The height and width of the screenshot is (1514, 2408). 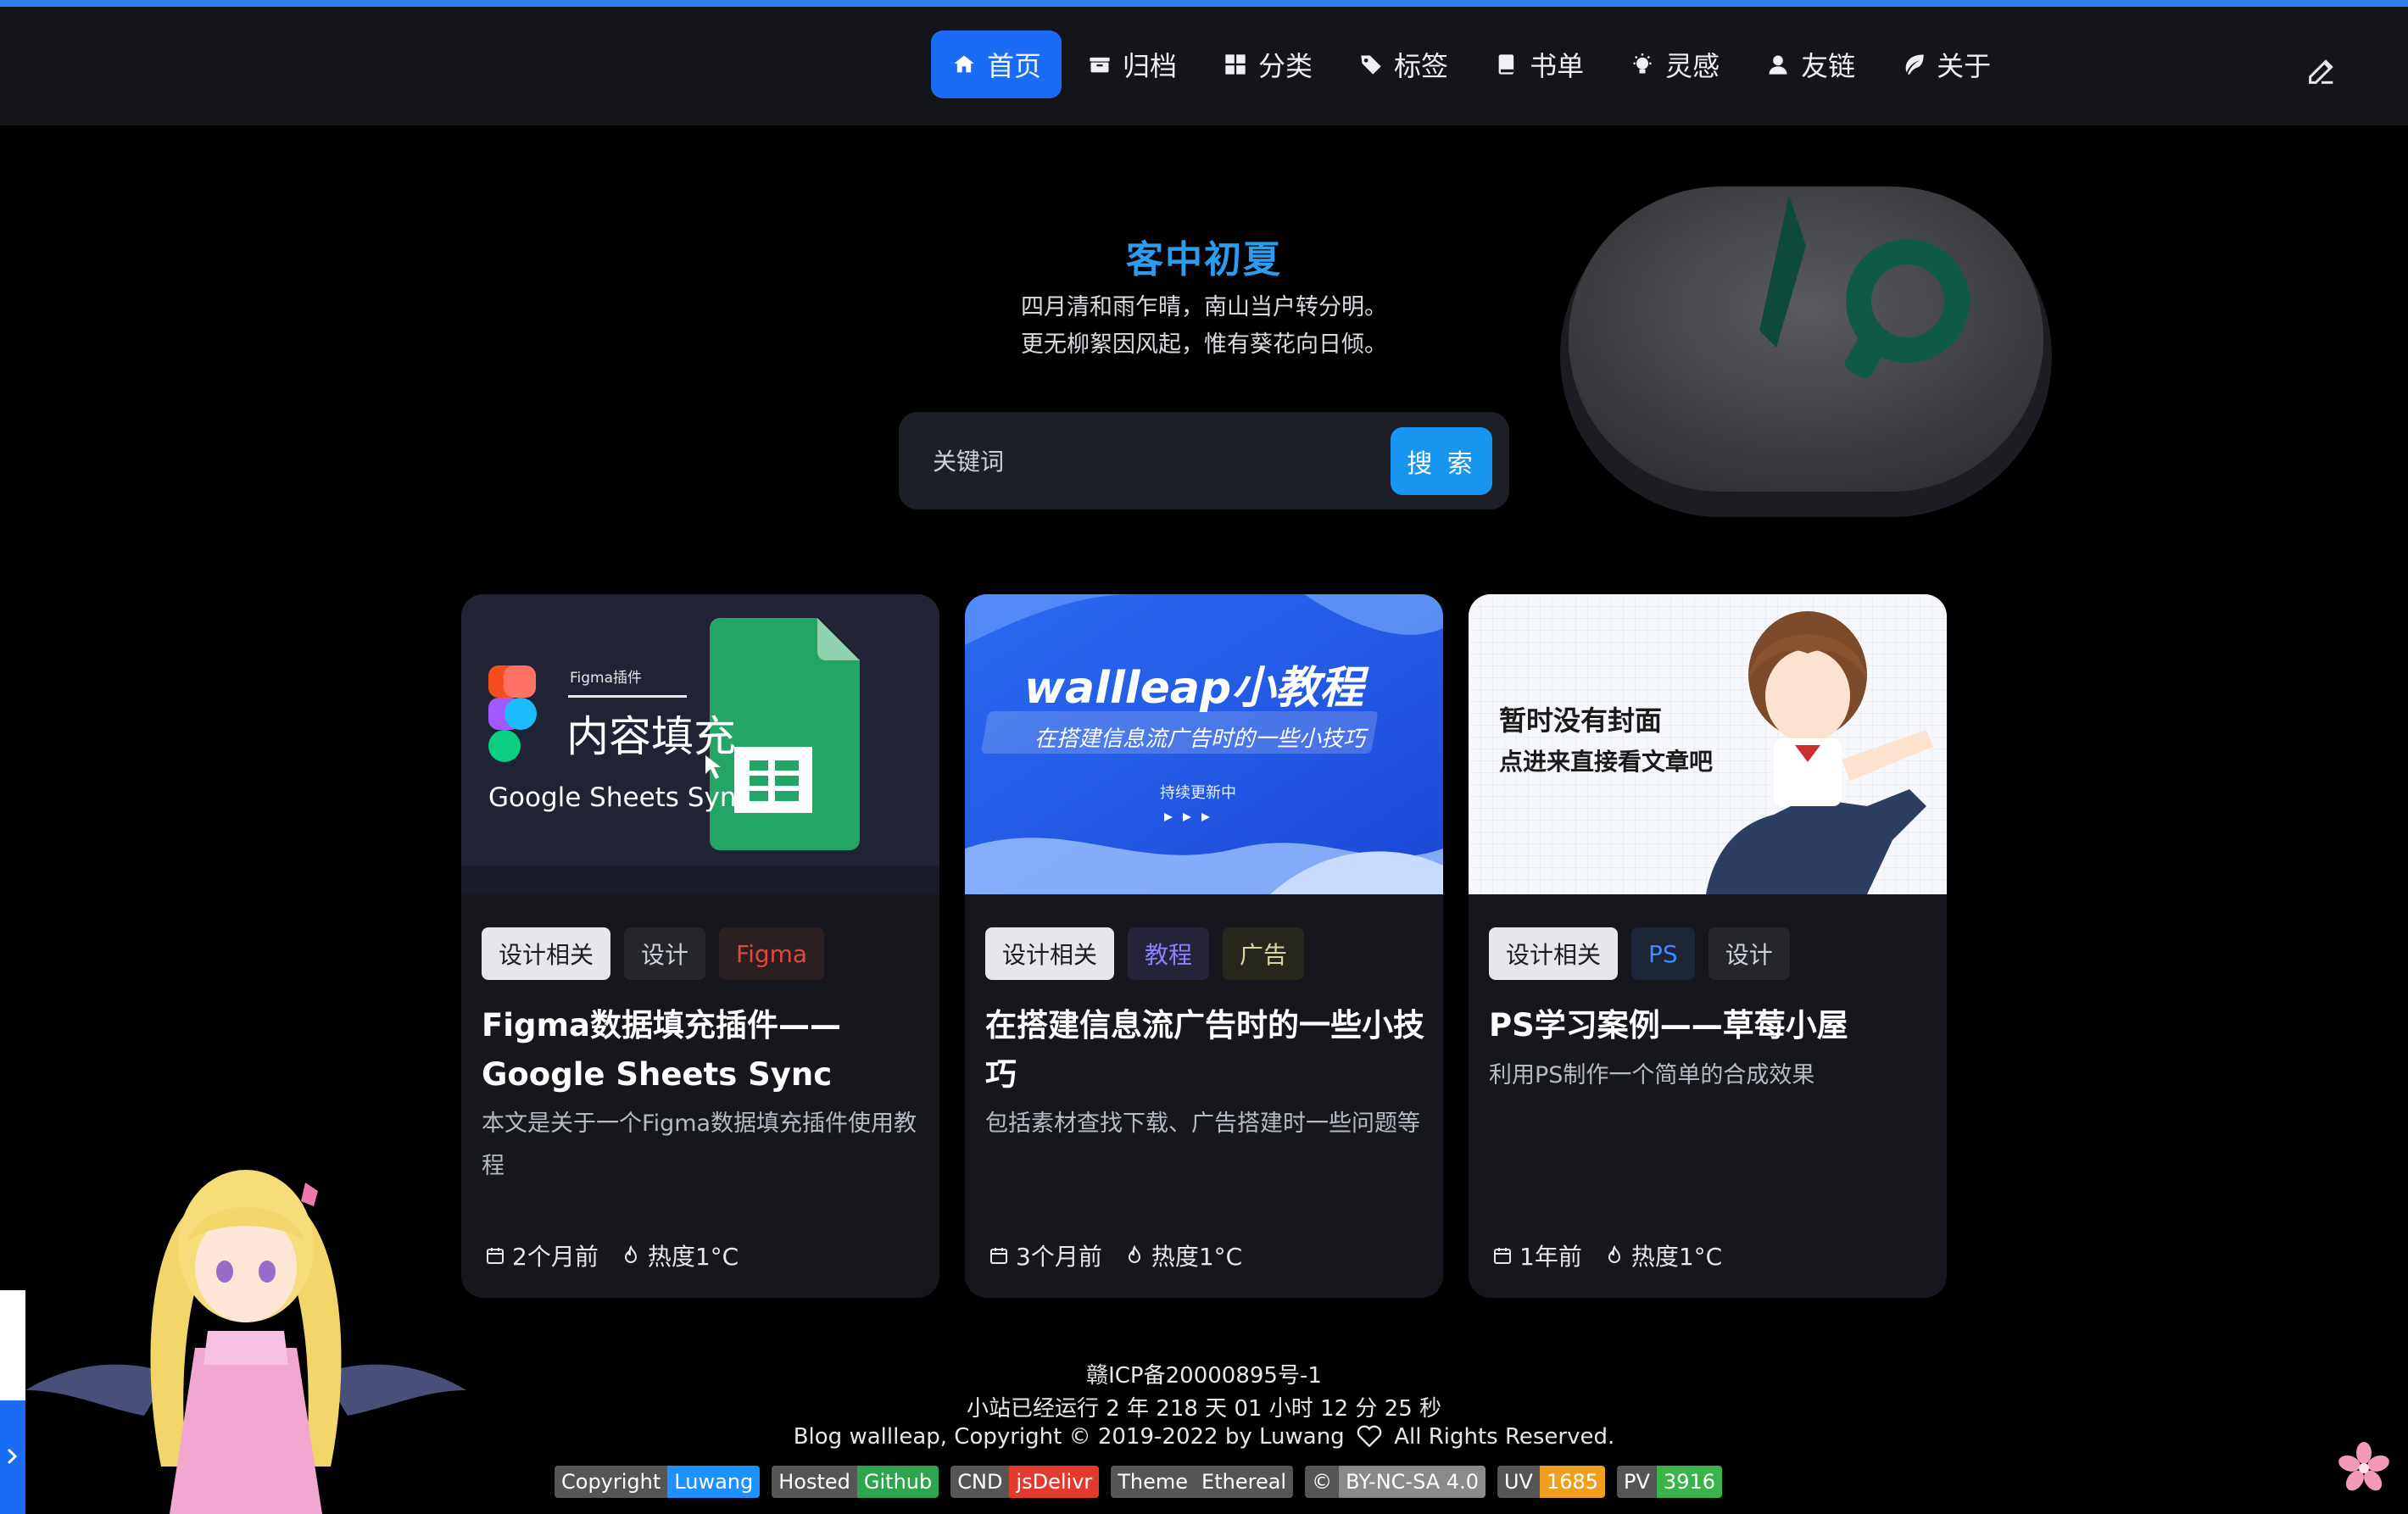 I want to click on post-time: 1年前, so click(x=1551, y=1257).